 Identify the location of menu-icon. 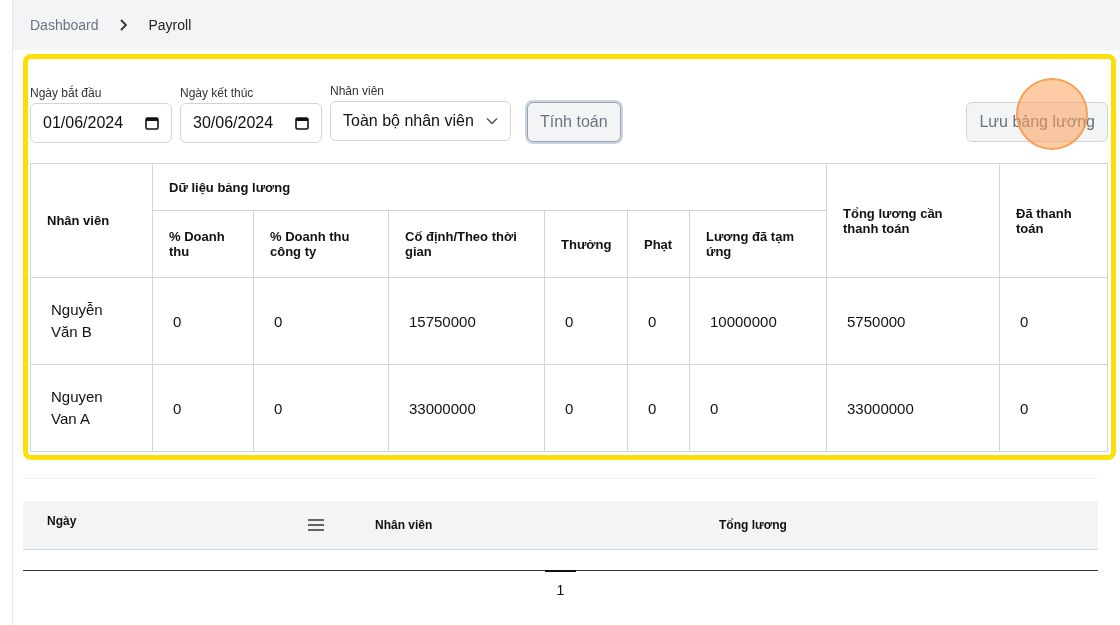
(316, 525).